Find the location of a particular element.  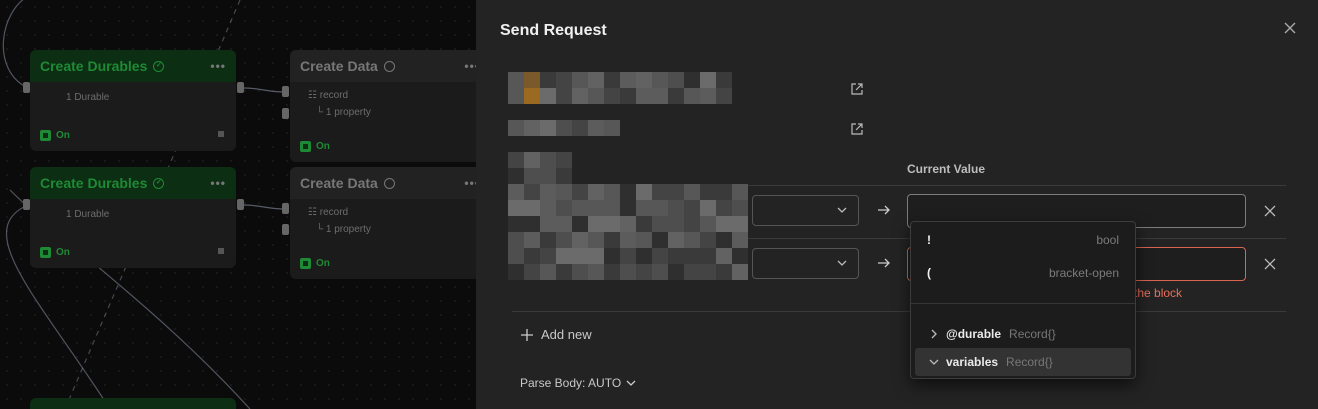

add-new-button: Add new is located at coordinates (556, 334).